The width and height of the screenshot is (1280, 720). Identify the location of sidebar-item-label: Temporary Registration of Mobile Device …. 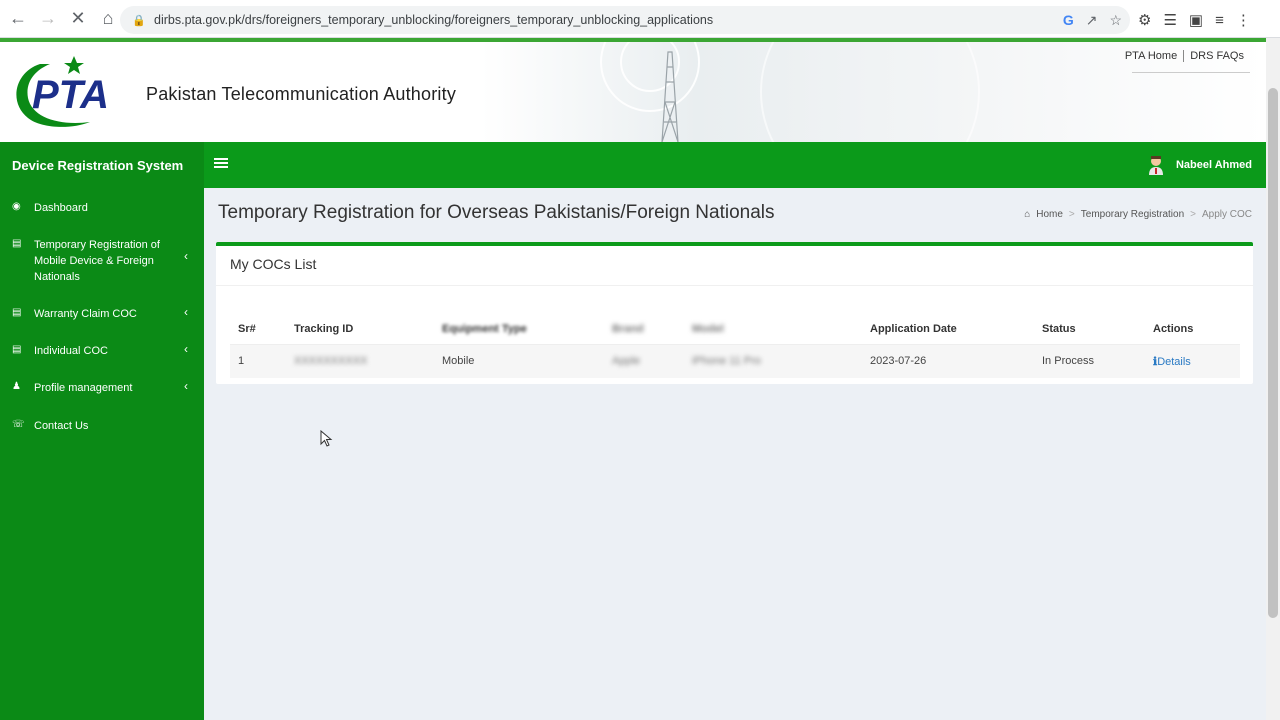
(97, 261).